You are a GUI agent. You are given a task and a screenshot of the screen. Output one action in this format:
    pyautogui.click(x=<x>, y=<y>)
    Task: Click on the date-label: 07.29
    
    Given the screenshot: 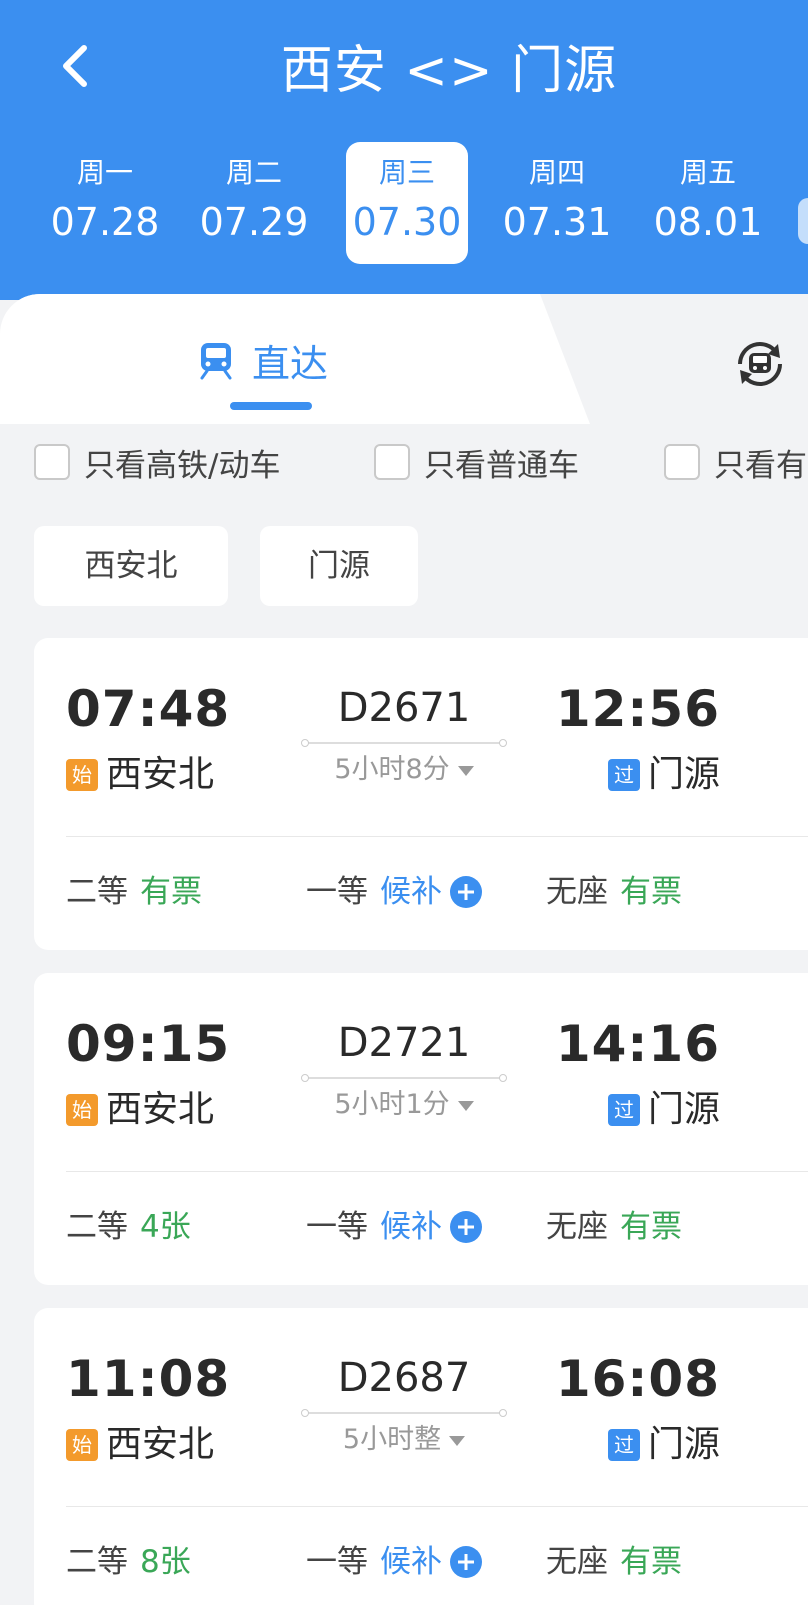 What is the action you would take?
    pyautogui.click(x=254, y=222)
    